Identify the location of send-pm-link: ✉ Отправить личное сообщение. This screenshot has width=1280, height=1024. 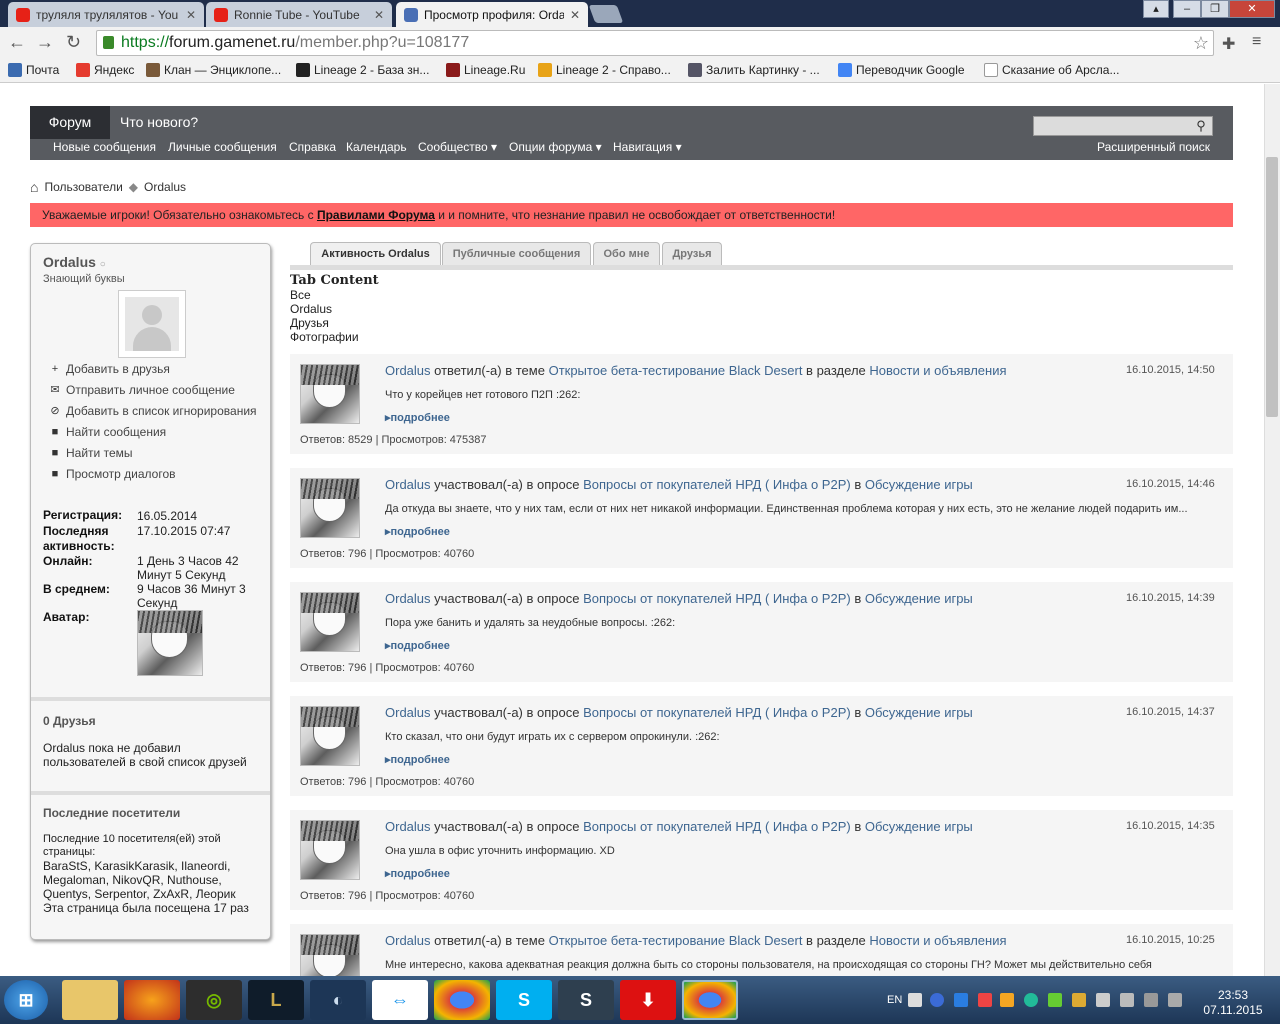
(141, 390).